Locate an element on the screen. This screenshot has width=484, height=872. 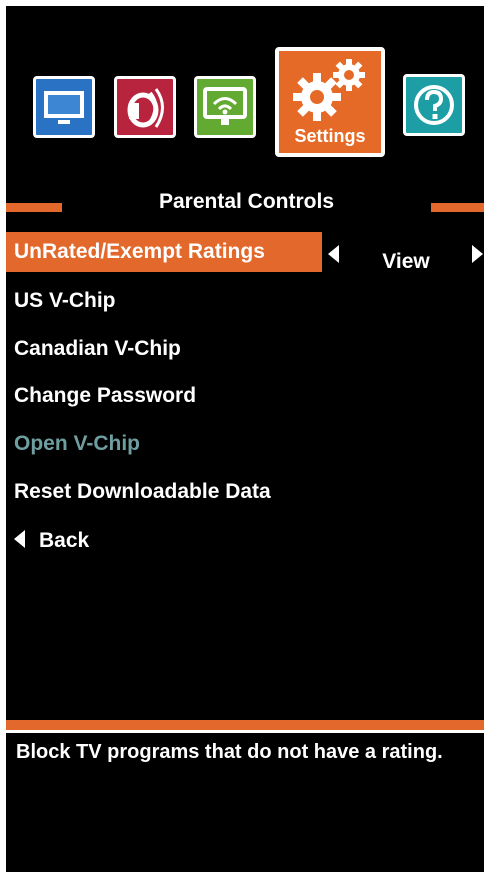
menu-item-open-v-chip: Open V-Chip is located at coordinates (77, 443).